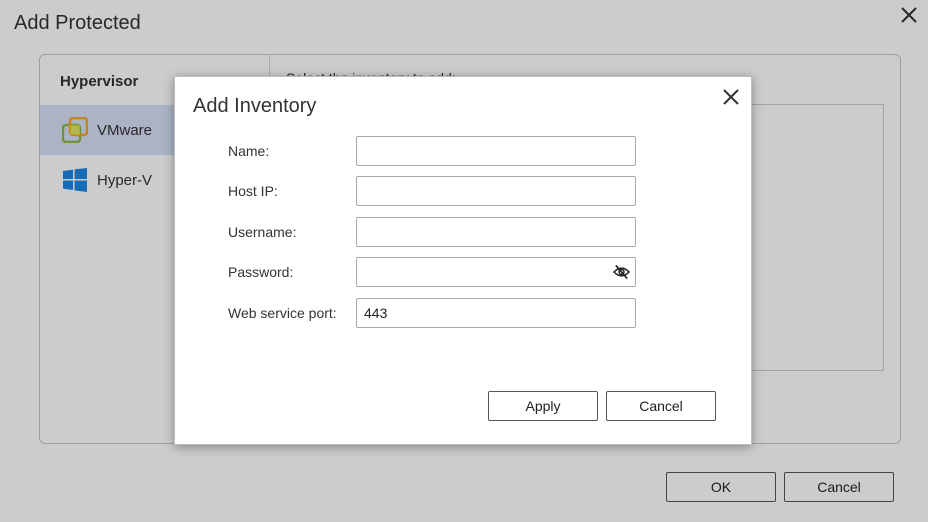 Image resolution: width=928 pixels, height=522 pixels. What do you see at coordinates (261, 272) in the screenshot?
I see `password-label: Password:` at bounding box center [261, 272].